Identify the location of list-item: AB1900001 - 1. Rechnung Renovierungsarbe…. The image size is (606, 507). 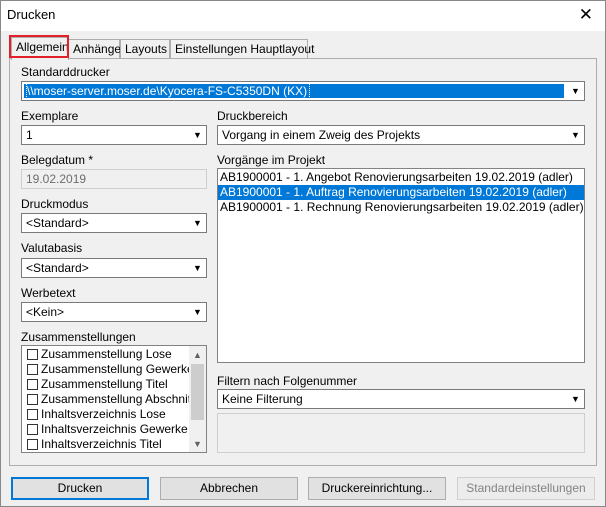
(401, 207).